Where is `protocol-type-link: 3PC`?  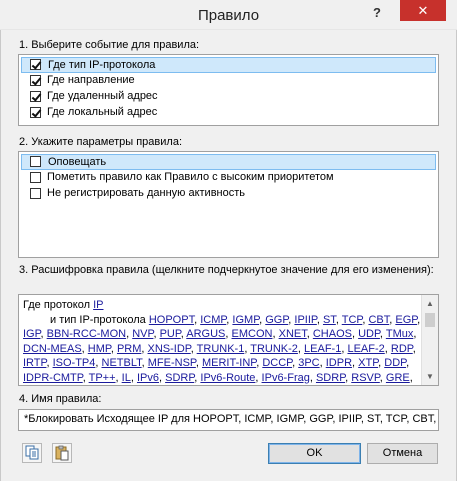
protocol-type-link: 3PC is located at coordinates (308, 363).